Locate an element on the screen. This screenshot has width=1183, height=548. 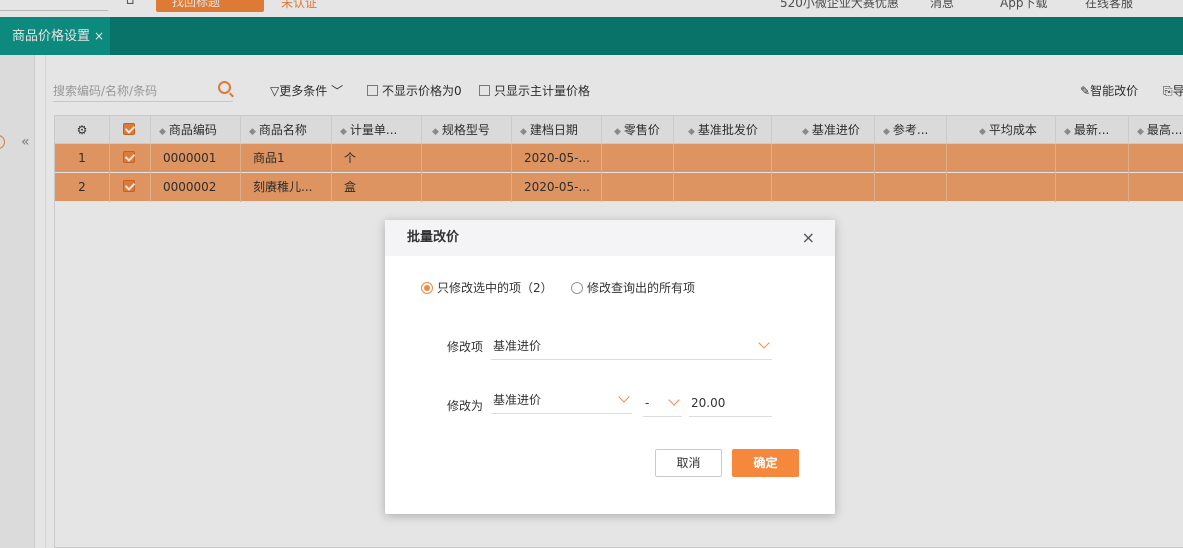
modify-to-label: 修改为 is located at coordinates (465, 406).